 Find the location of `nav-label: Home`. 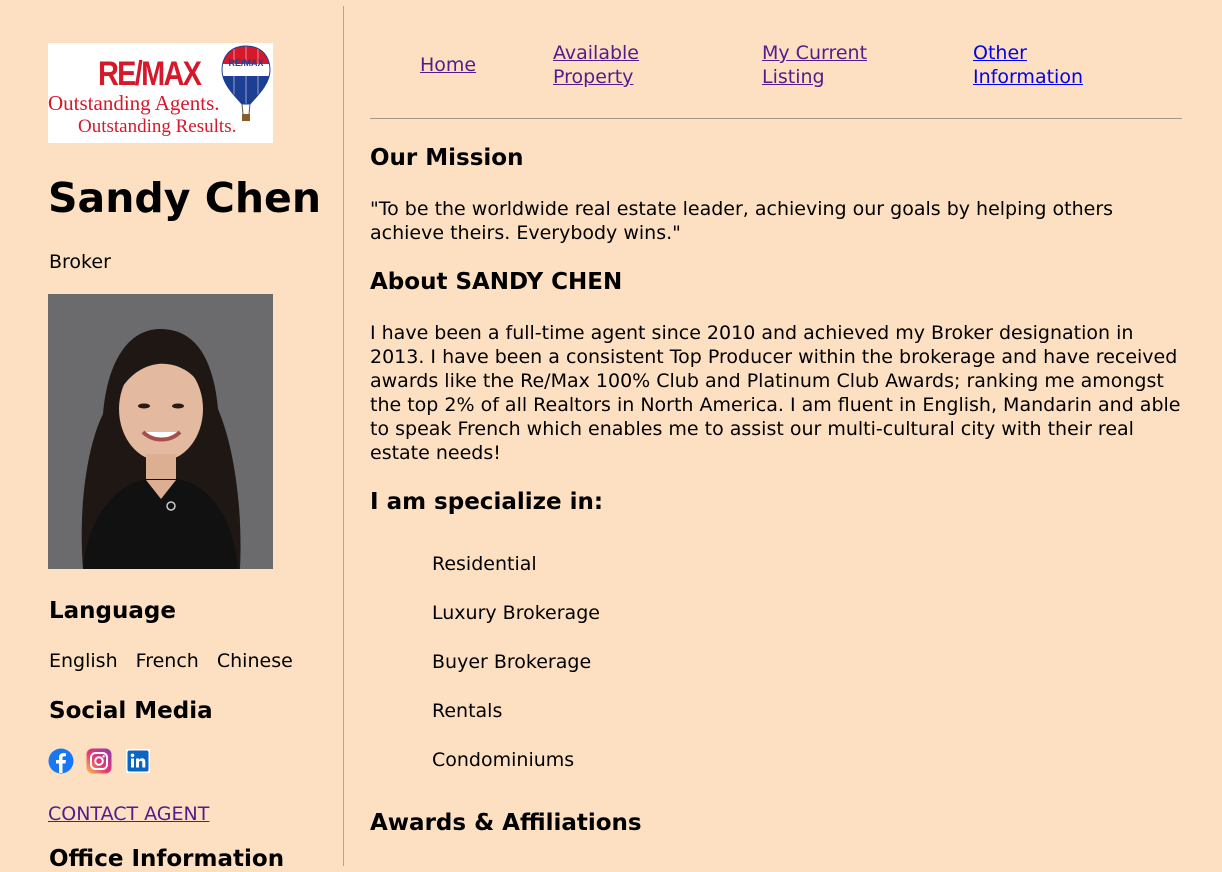

nav-label: Home is located at coordinates (448, 65).